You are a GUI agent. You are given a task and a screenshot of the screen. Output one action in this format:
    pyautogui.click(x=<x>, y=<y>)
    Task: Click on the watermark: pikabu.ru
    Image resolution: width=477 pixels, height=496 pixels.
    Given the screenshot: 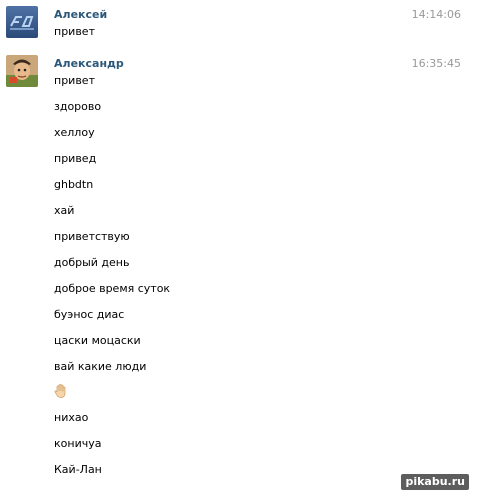 What is the action you would take?
    pyautogui.click(x=435, y=482)
    